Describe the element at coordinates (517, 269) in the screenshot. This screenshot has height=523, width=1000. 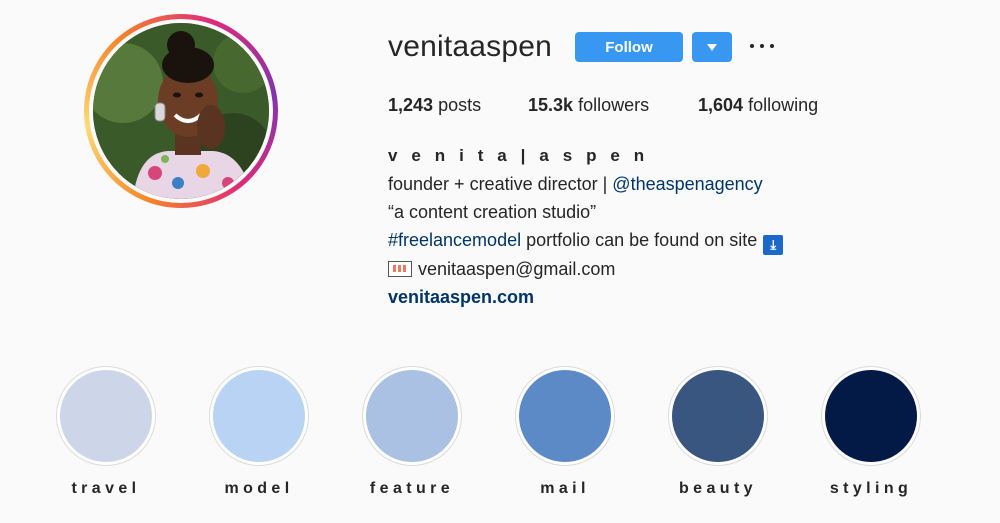
I see `bio-email: venitaaspen@gmail.com` at that location.